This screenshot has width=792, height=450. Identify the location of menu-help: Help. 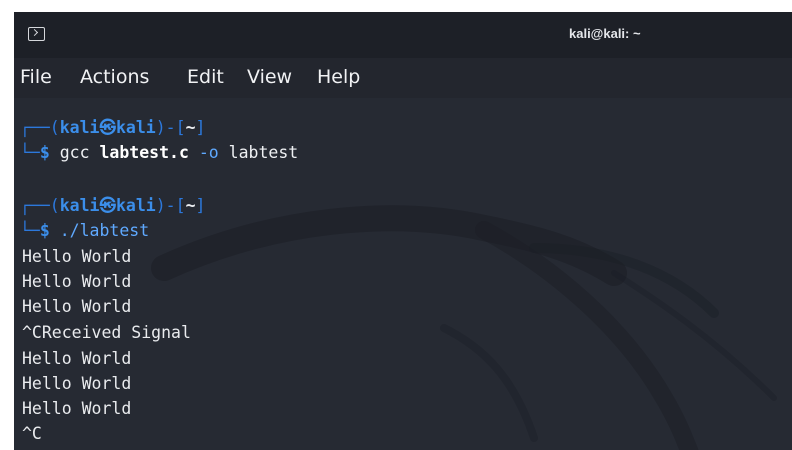
(338, 77).